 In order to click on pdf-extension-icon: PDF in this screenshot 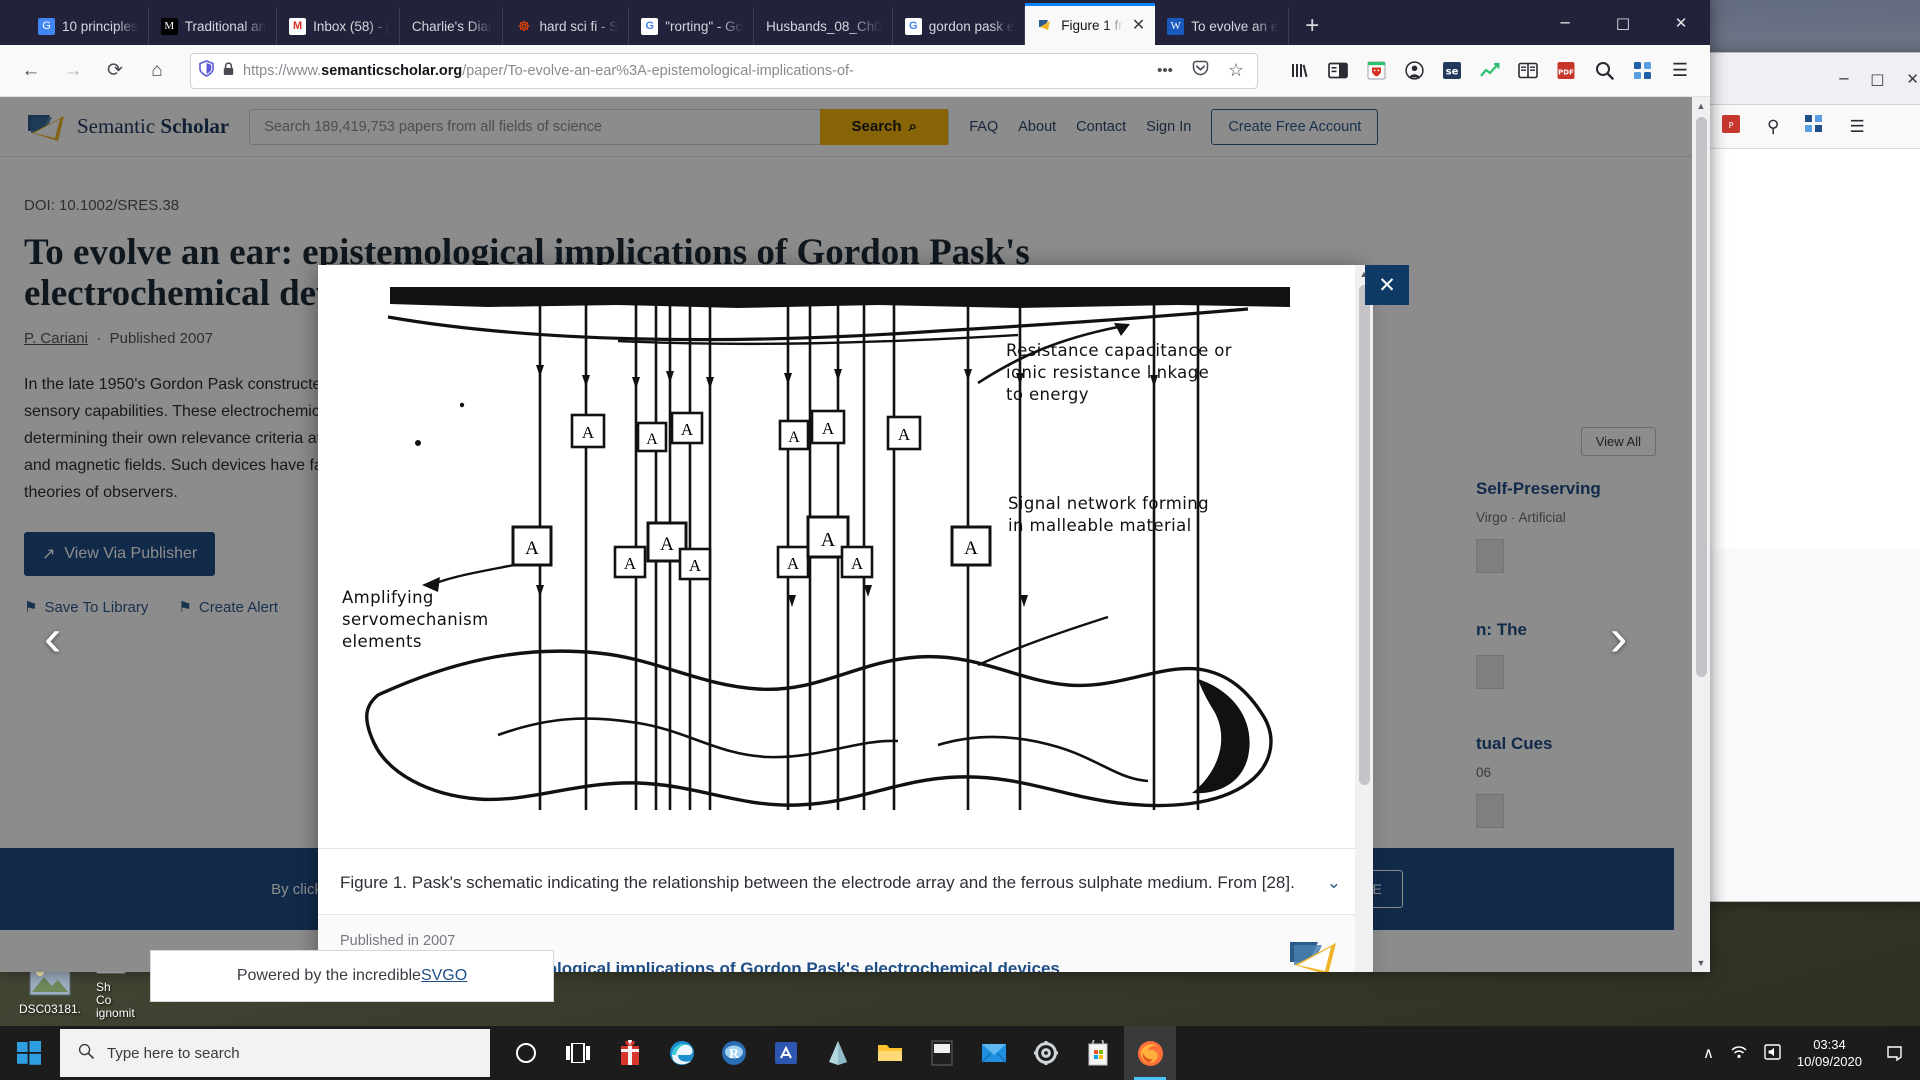, I will do `click(1566, 71)`.